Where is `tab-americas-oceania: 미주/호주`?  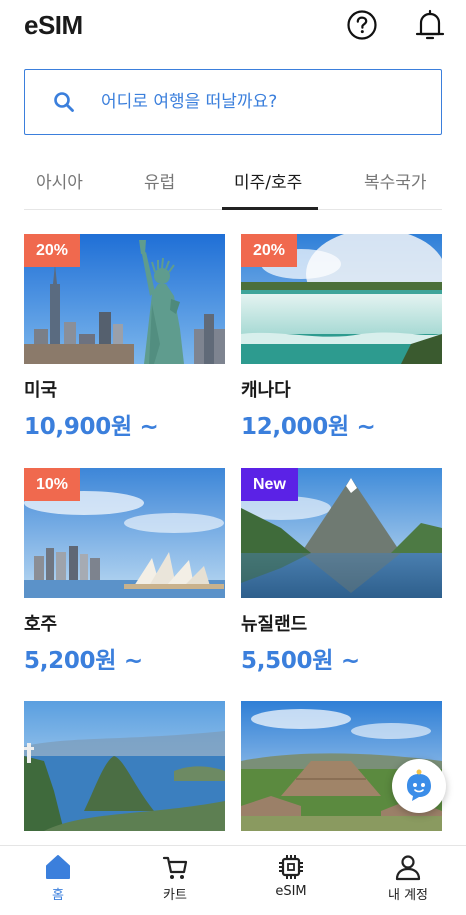
tab-americas-oceania: 미주/호주 is located at coordinates (268, 180).